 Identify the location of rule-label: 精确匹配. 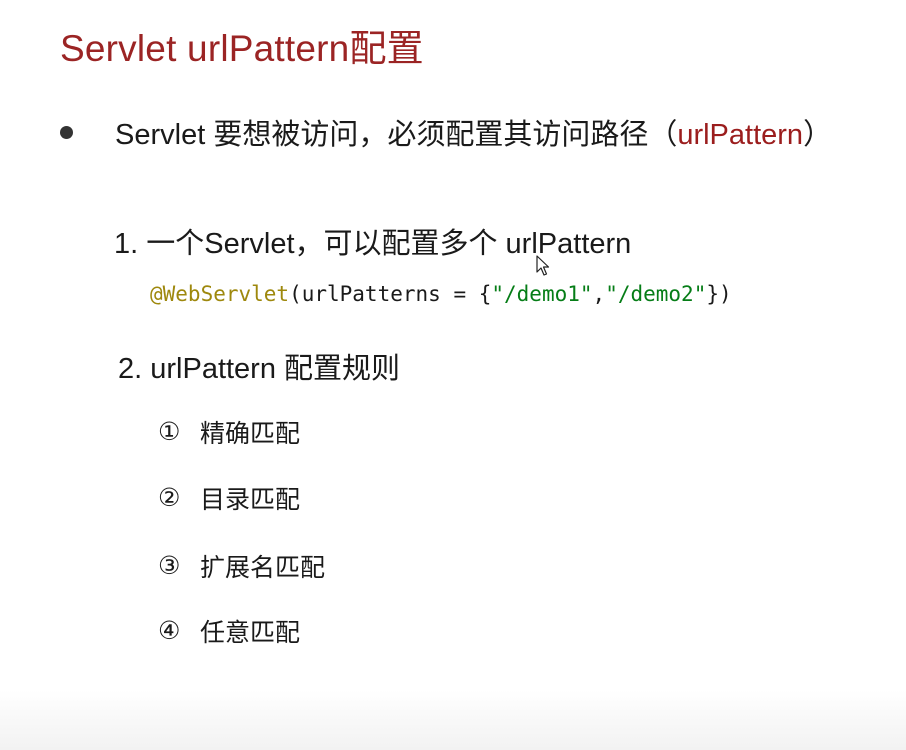
(250, 434).